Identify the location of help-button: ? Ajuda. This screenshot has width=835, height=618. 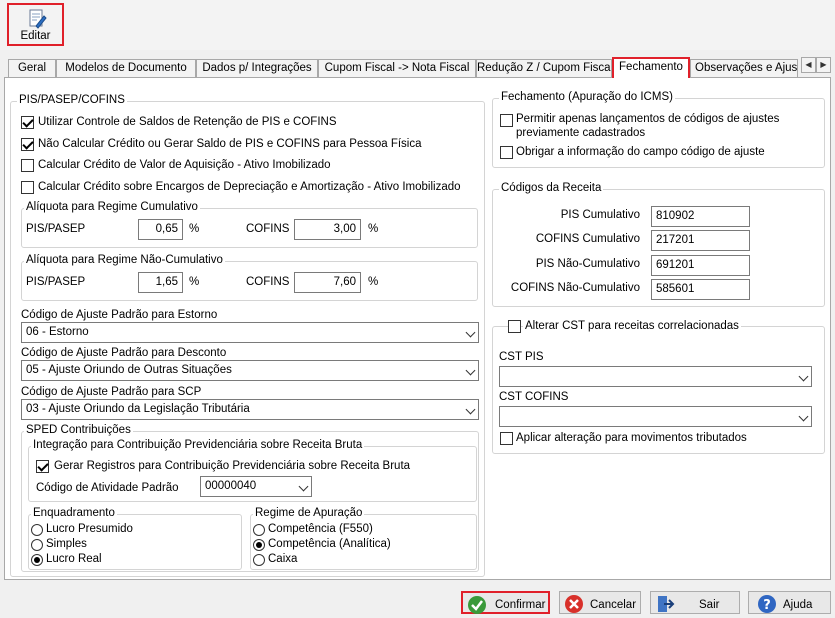
(789, 602).